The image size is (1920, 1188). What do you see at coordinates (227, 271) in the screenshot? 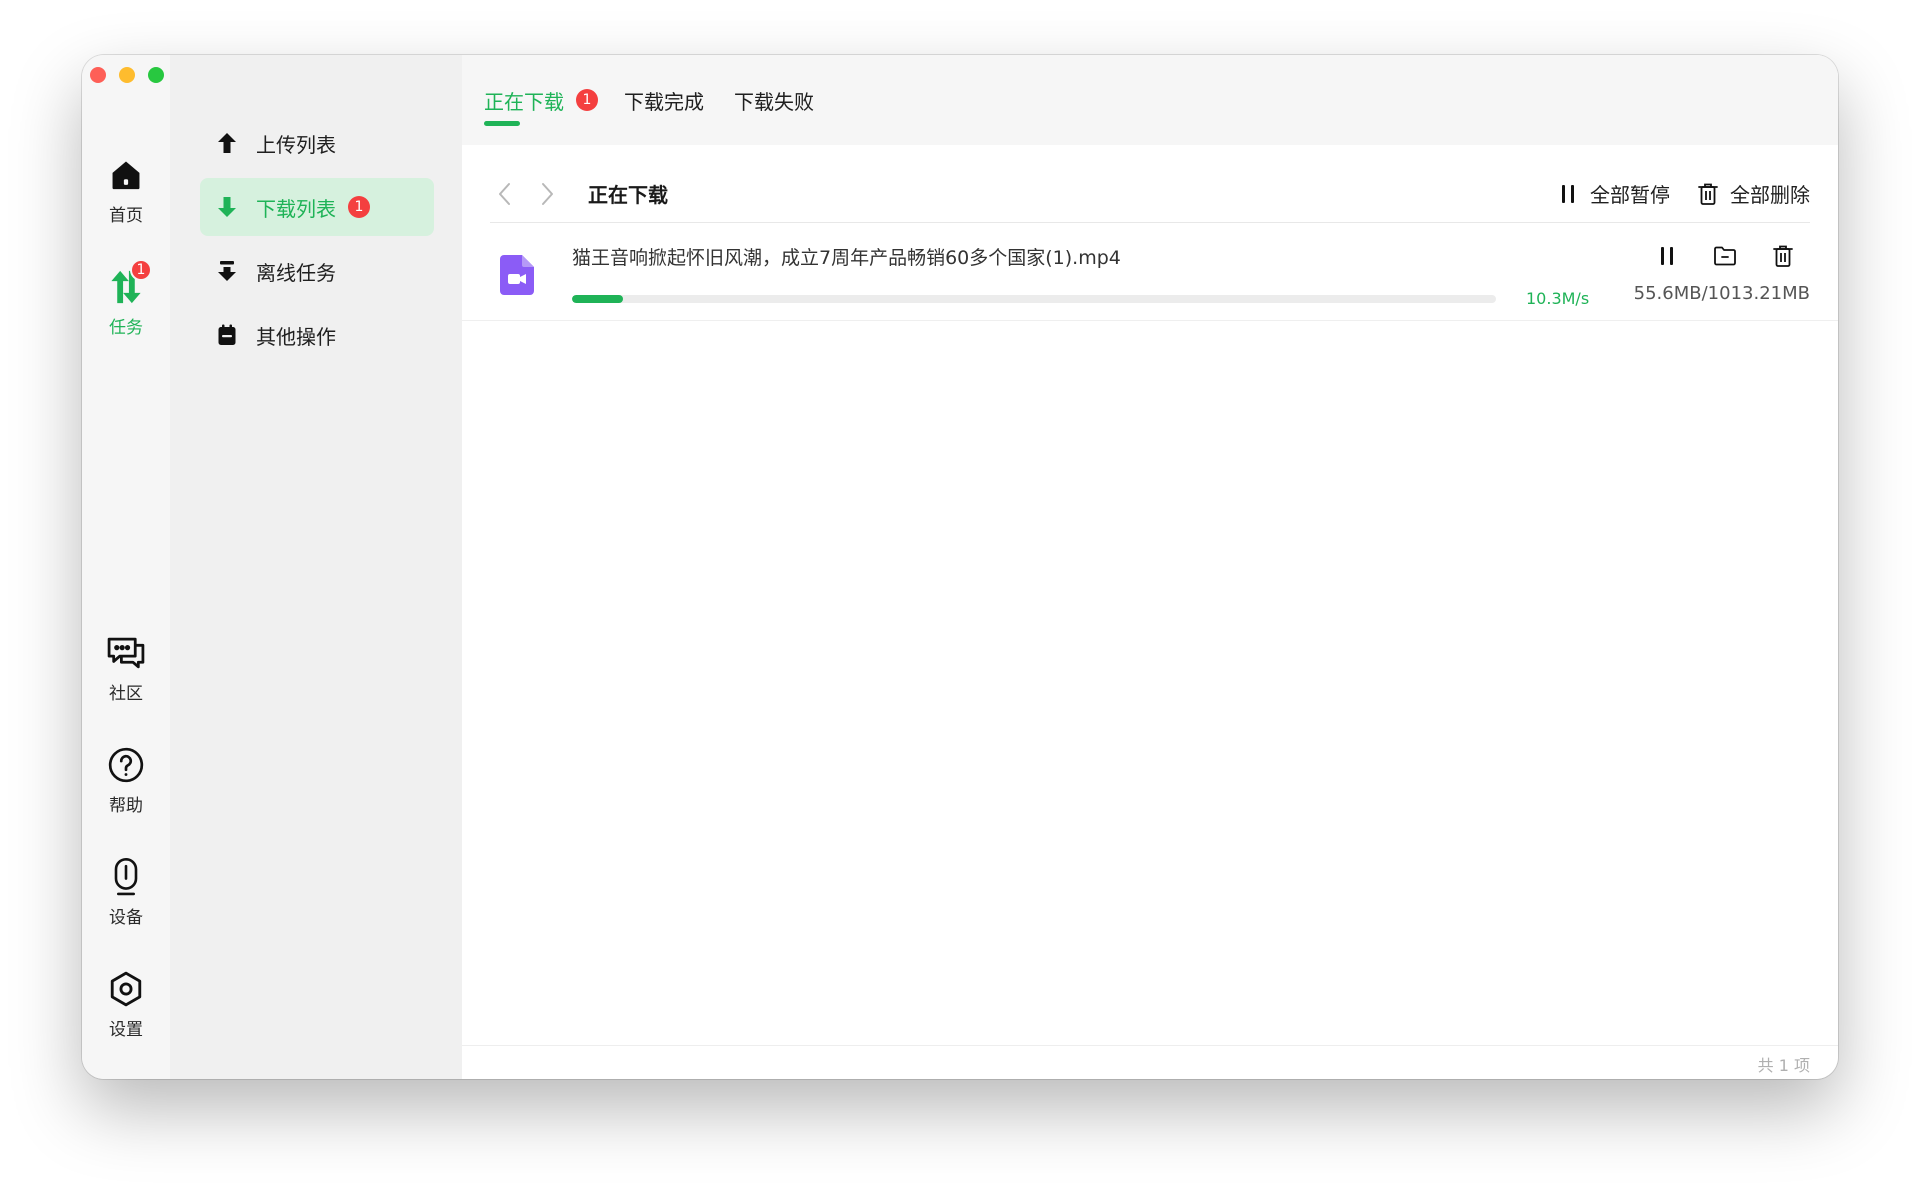
I see `offline-download-icon` at bounding box center [227, 271].